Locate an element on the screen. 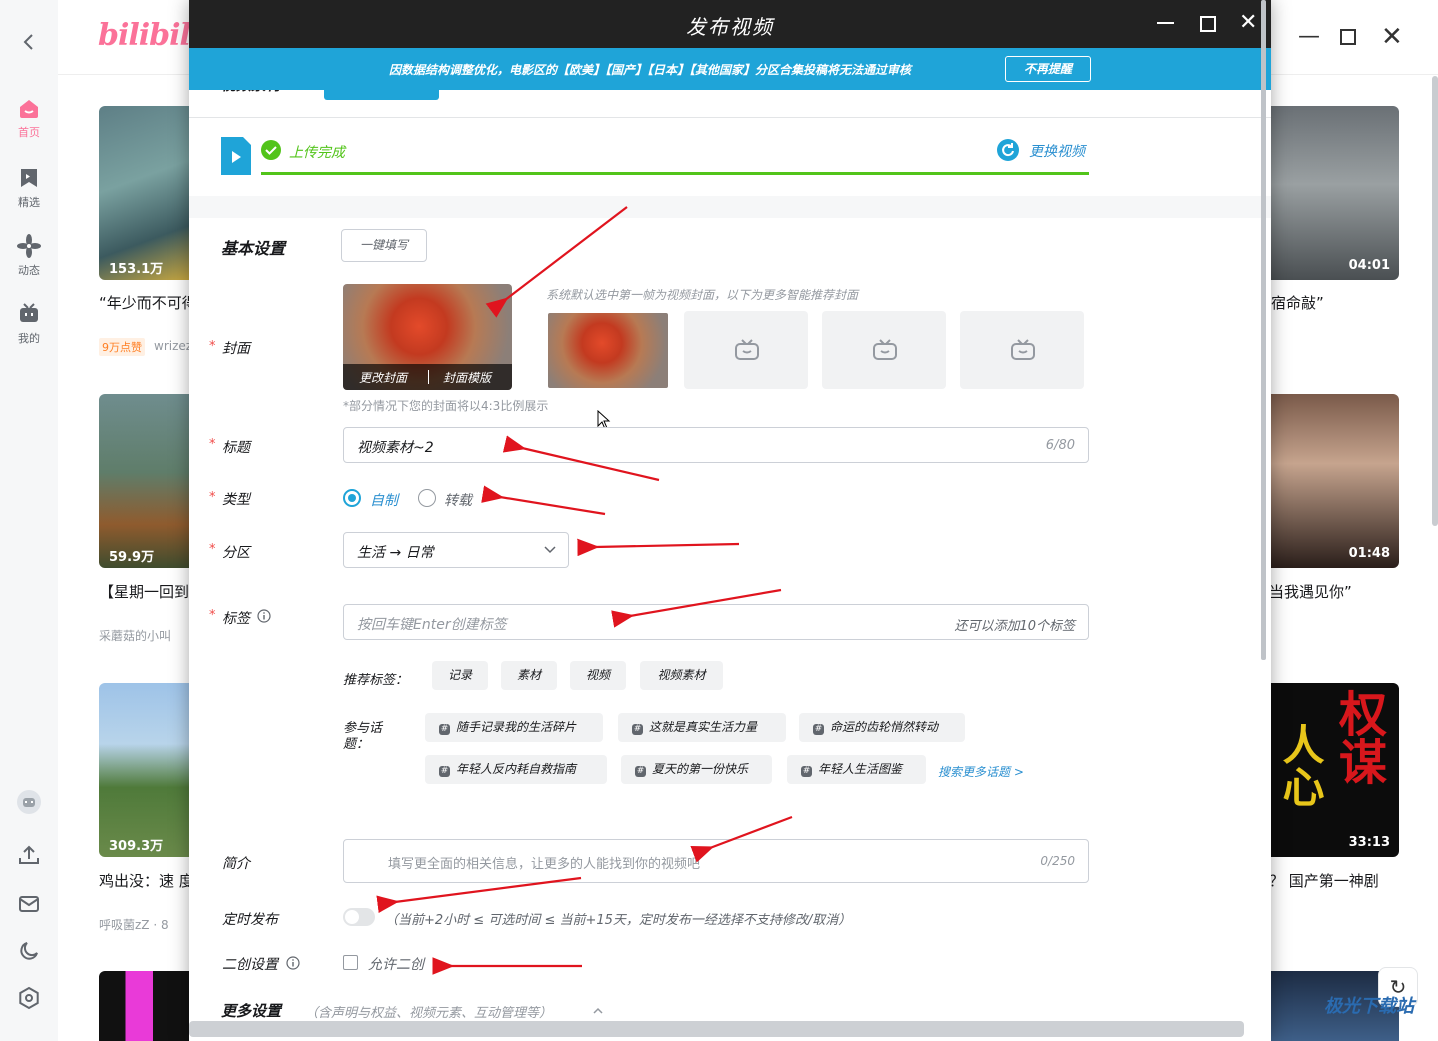 This screenshot has width=1438, height=1041. topic-chip: # 命运的齿轮悄然转动 is located at coordinates (882, 727).